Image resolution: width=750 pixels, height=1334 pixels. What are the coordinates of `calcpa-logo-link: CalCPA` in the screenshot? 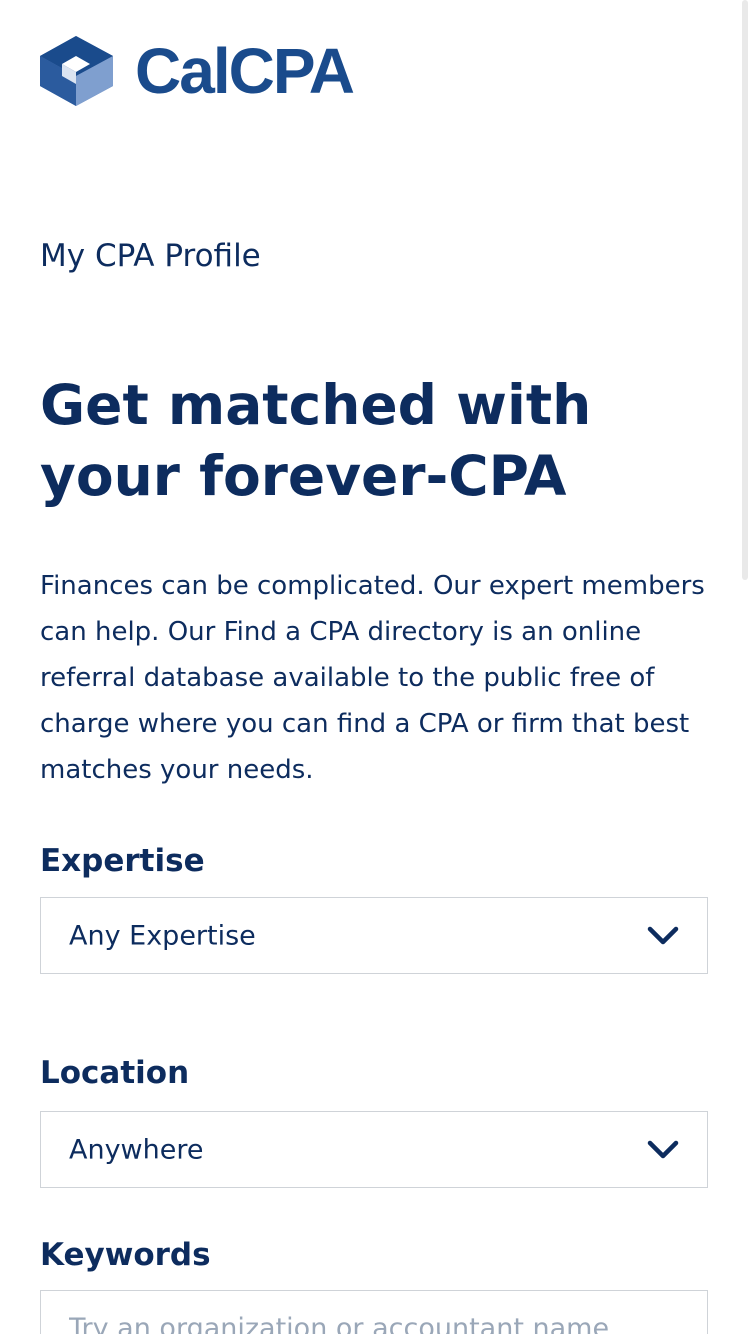 It's located at (197, 71).